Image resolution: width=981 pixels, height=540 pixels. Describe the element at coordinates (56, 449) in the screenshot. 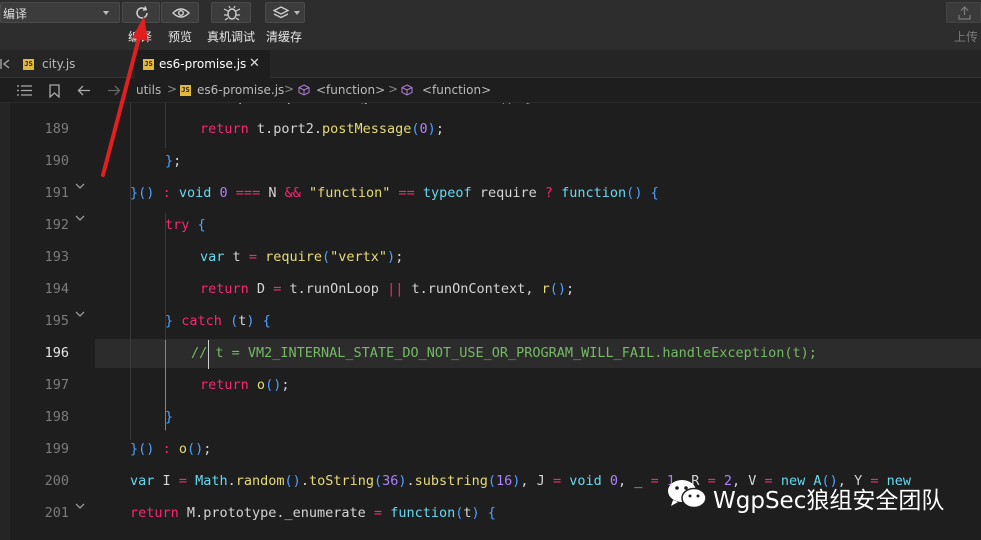

I see `line-number: 199` at that location.